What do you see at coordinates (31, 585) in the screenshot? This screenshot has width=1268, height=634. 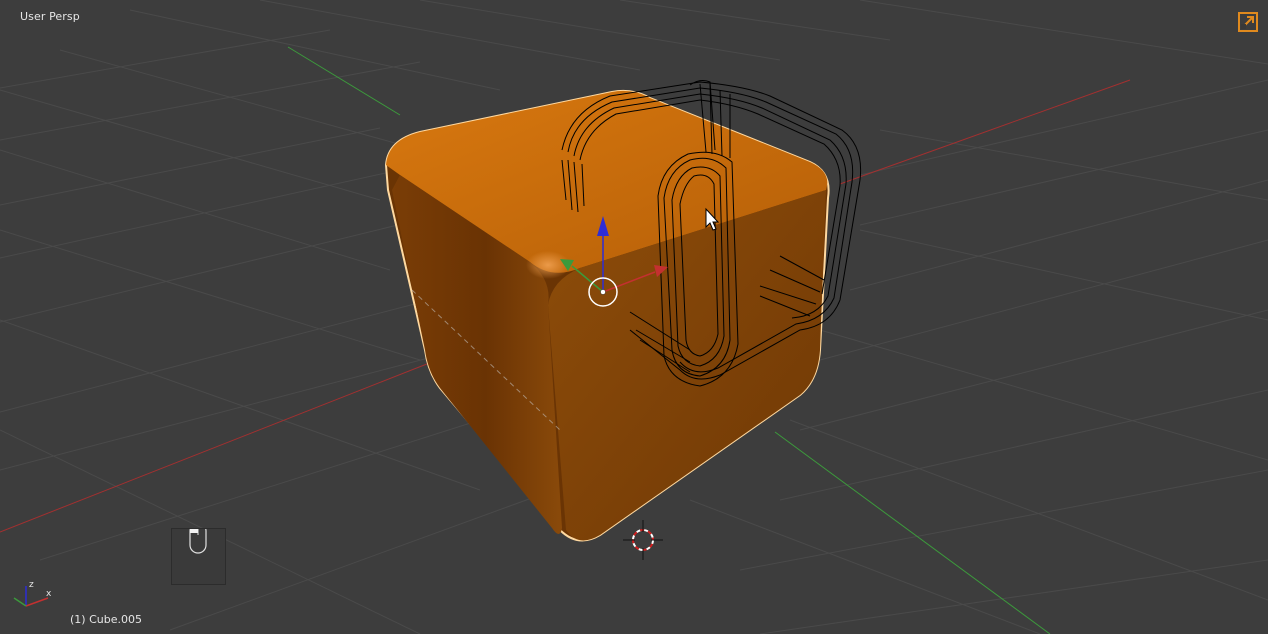 I see `axis-z-label: z` at bounding box center [31, 585].